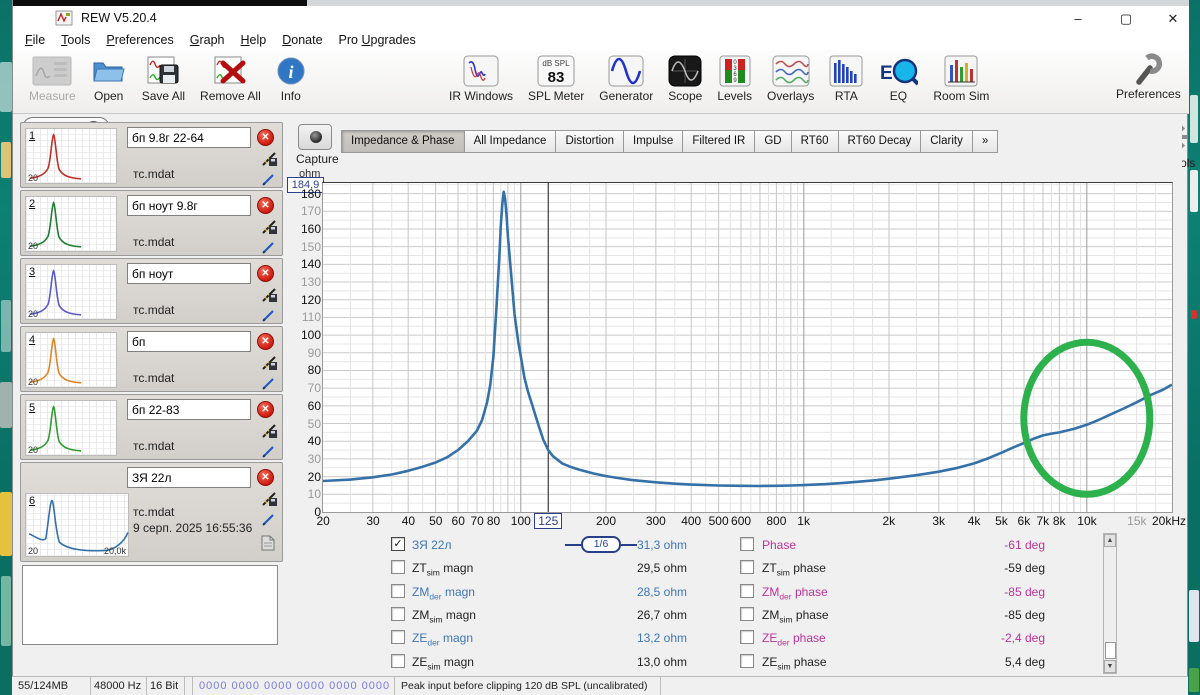  Describe the element at coordinates (77, 525) in the screenshot. I see `measurement-thumbnail: 6 20 20,0k` at that location.